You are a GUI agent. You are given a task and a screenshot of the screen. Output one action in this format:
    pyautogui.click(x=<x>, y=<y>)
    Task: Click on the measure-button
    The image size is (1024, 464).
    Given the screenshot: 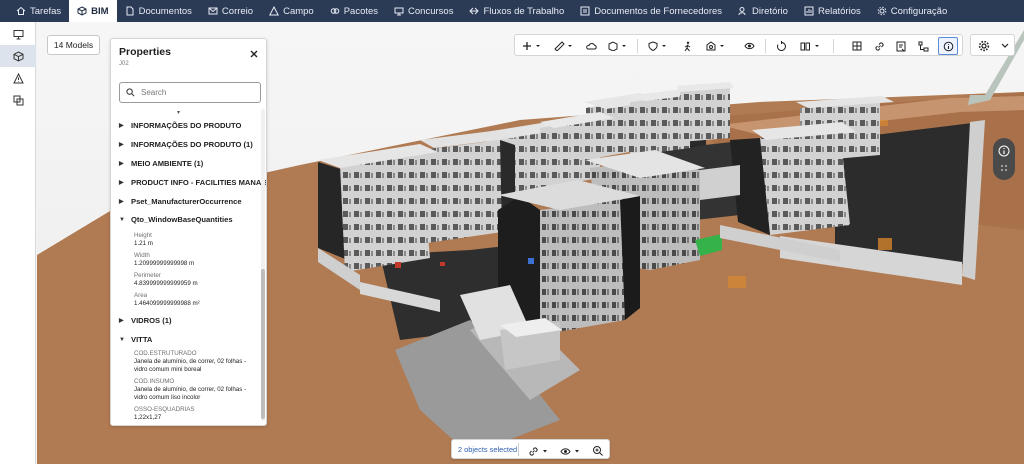 What is the action you would take?
    pyautogui.click(x=564, y=46)
    